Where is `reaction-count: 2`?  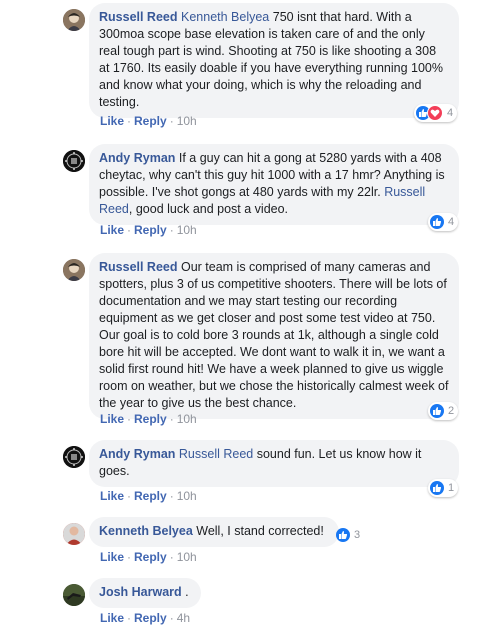 reaction-count: 2 is located at coordinates (451, 411).